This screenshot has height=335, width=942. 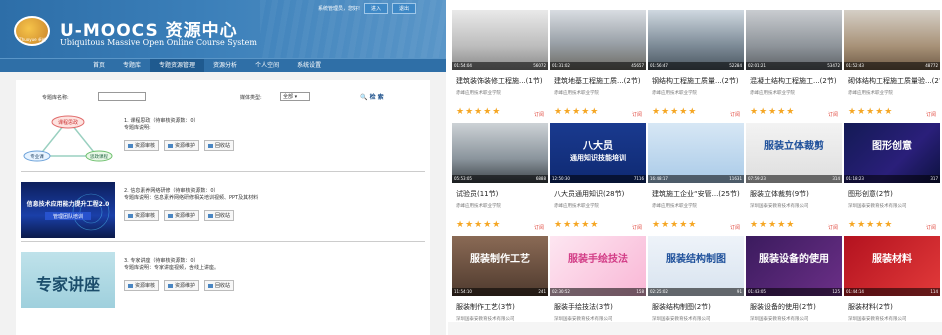 What do you see at coordinates (309, 65) in the screenshot?
I see `nav-item: 系统设置` at bounding box center [309, 65].